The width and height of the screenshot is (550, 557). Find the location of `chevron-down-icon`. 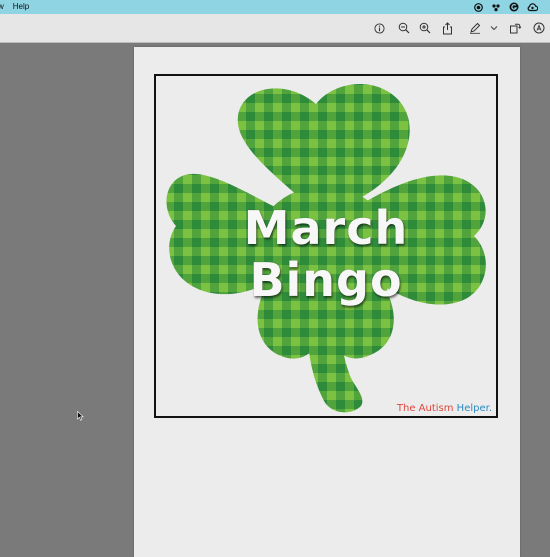

chevron-down-icon is located at coordinates (494, 28).